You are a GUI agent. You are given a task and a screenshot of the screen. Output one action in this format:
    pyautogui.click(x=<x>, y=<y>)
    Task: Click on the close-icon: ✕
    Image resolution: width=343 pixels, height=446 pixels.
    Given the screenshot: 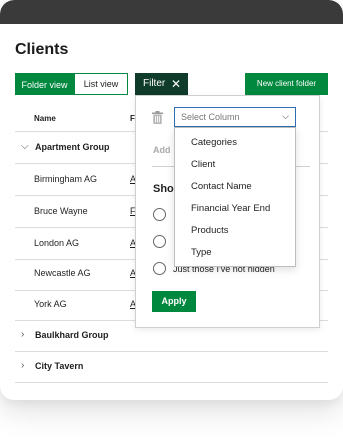 What is the action you would take?
    pyautogui.click(x=176, y=84)
    